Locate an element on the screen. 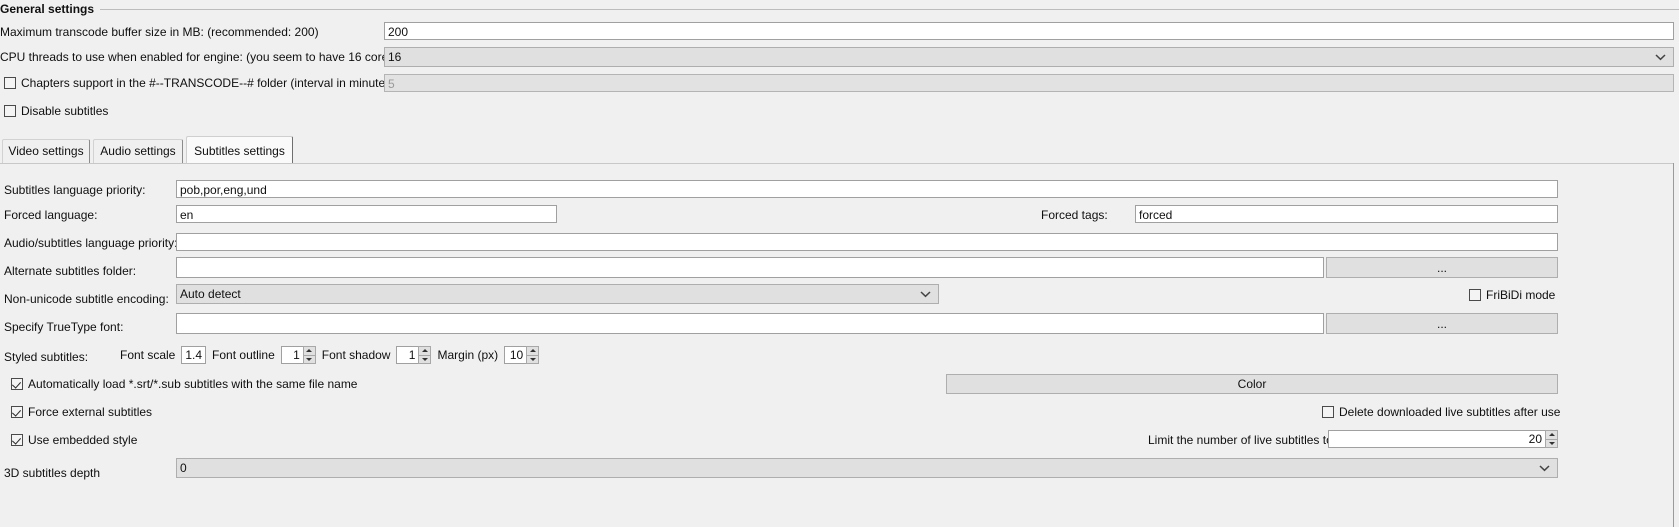 The width and height of the screenshot is (1679, 527). color-button: Color is located at coordinates (1252, 384).